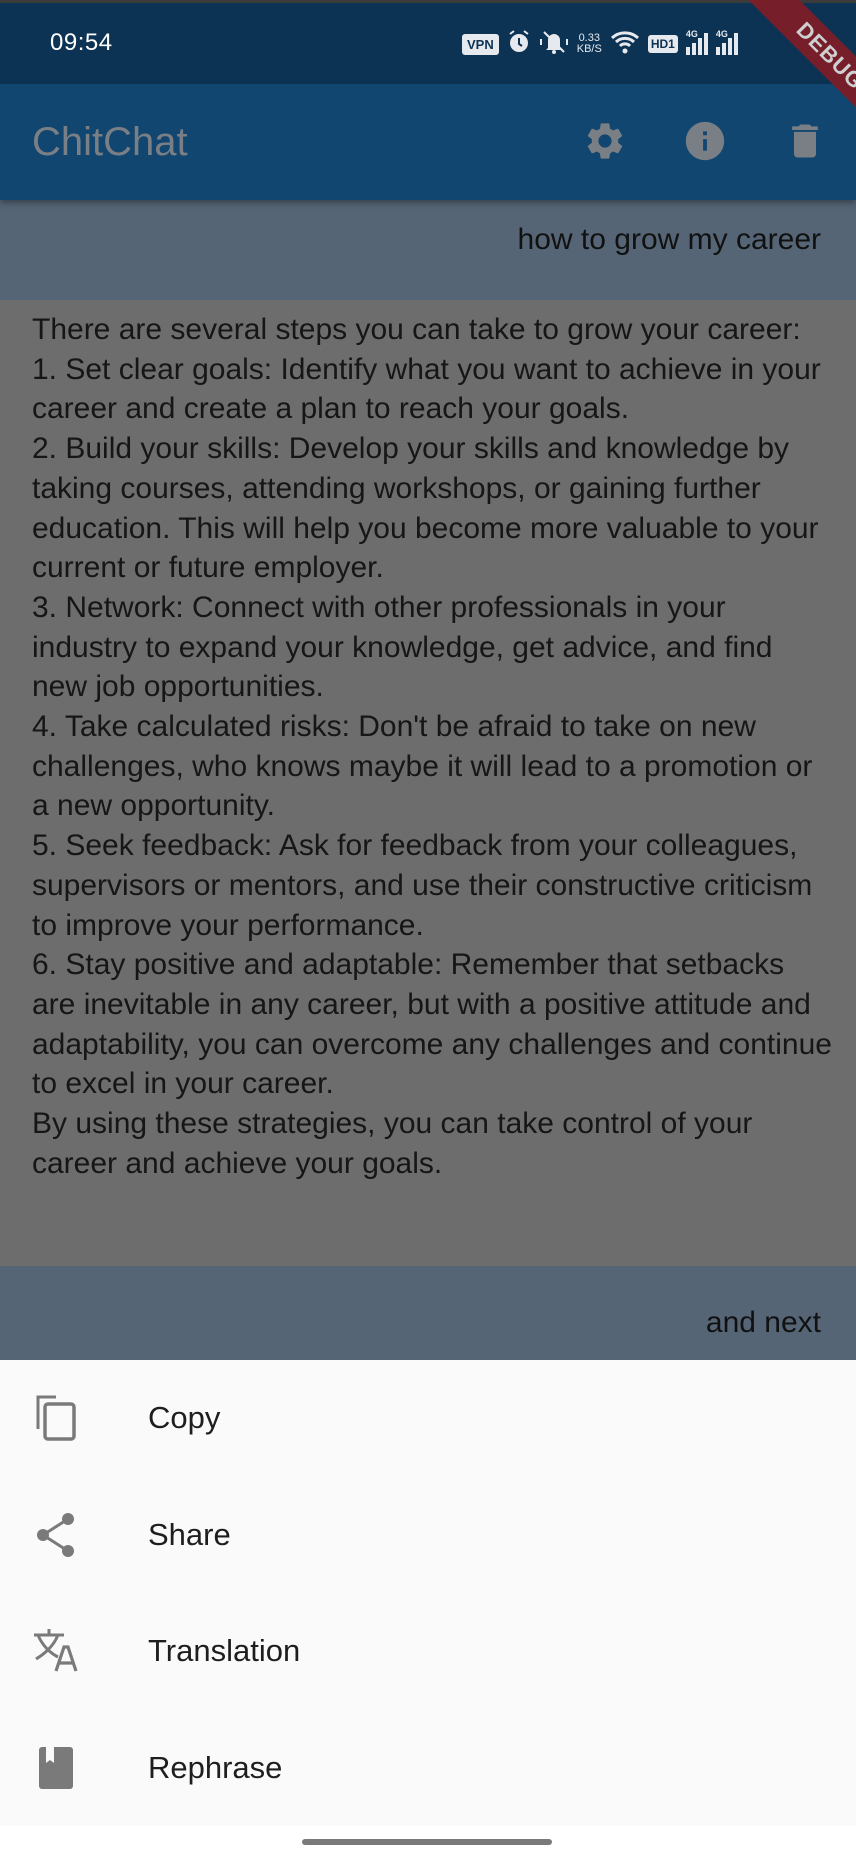  I want to click on share-label: Share, so click(189, 1534).